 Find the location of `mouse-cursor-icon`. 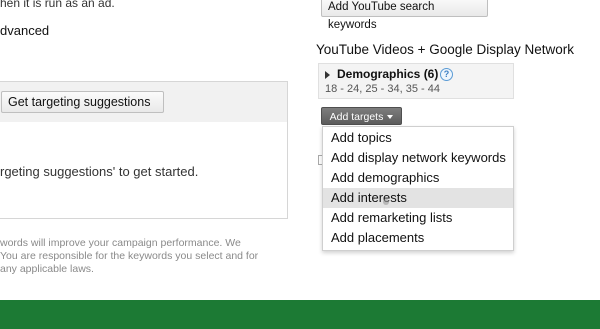

mouse-cursor-icon is located at coordinates (386, 202).